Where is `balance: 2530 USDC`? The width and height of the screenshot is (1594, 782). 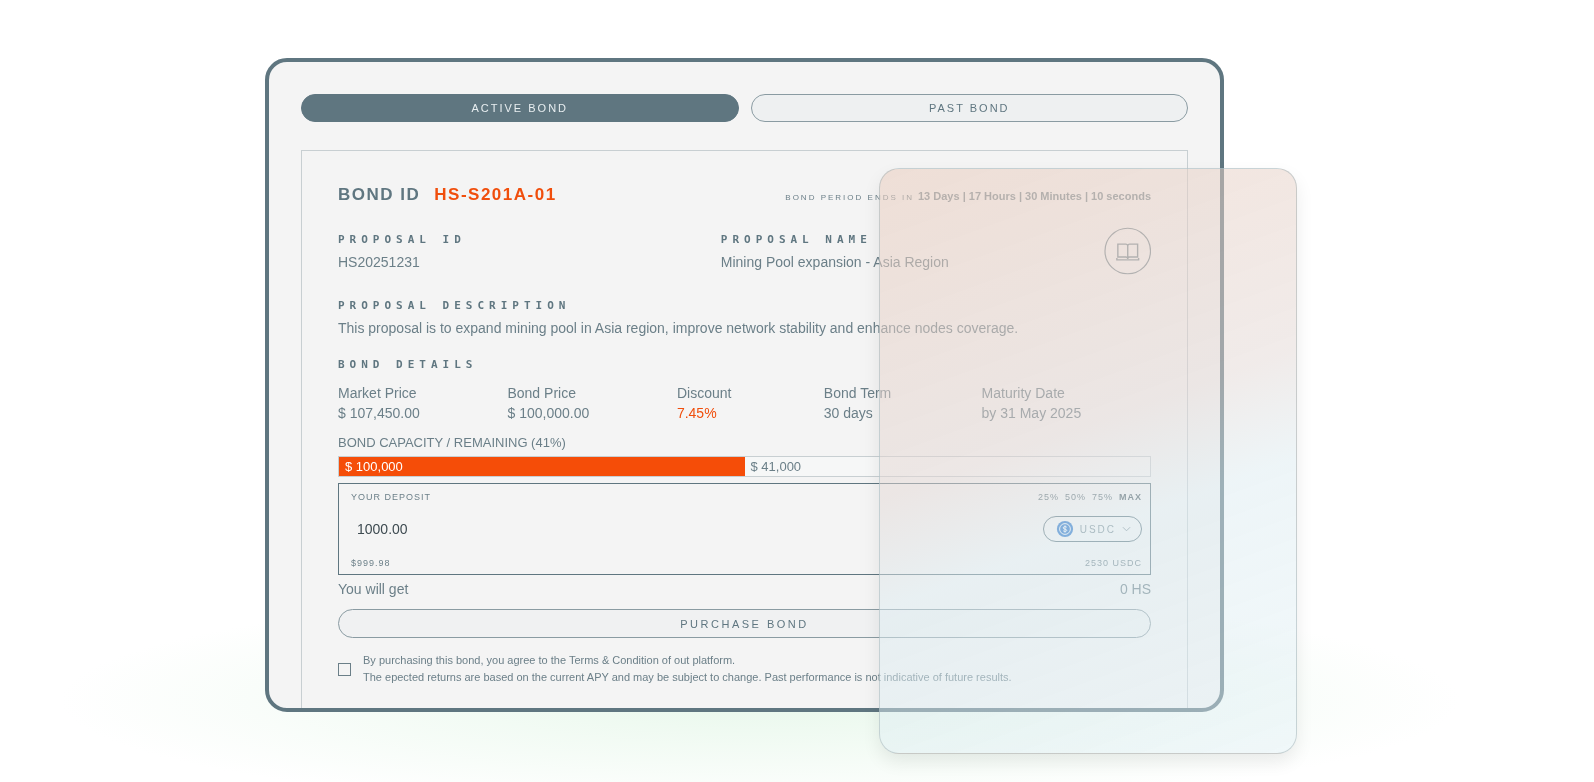 balance: 2530 USDC is located at coordinates (1113, 563).